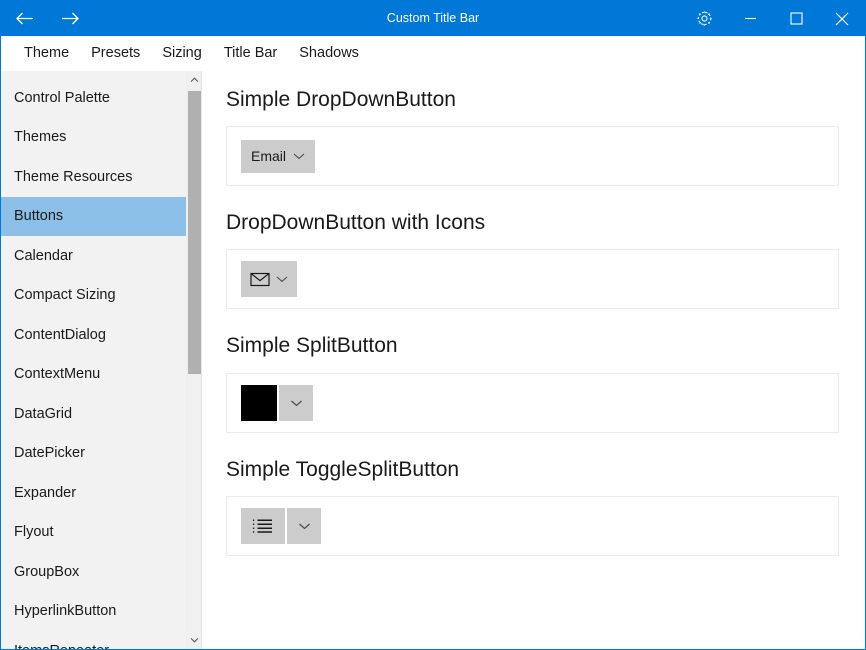 This screenshot has height=650, width=866. I want to click on menu-item-shadows: Shadows, so click(329, 53).